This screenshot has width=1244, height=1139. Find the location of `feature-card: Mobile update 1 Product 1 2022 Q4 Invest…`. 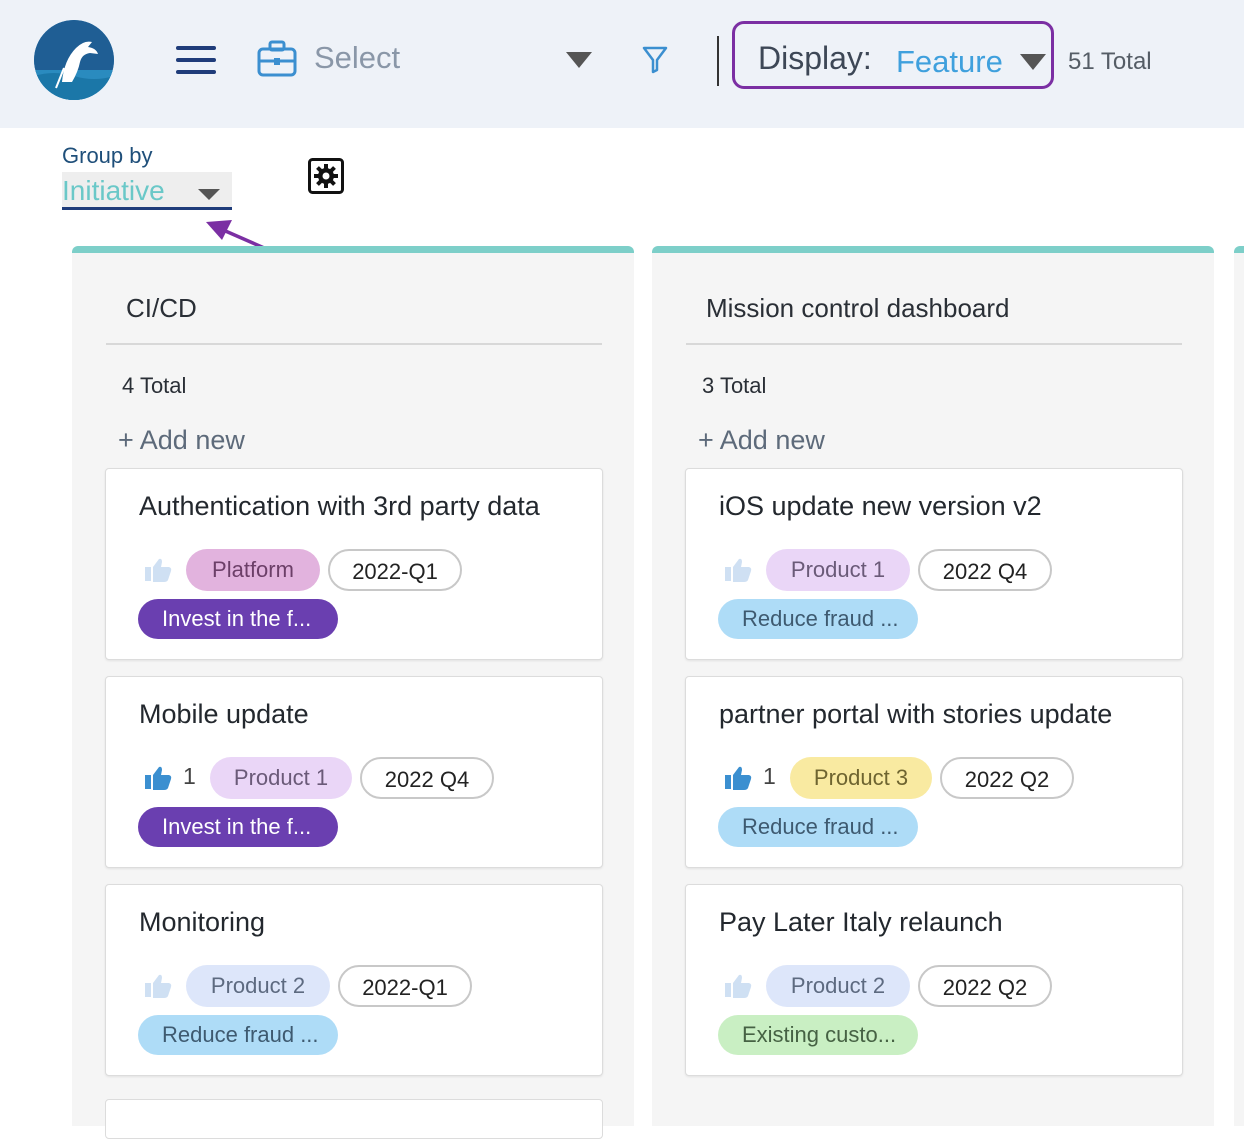

feature-card: Mobile update 1 Product 1 2022 Q4 Invest… is located at coordinates (354, 772).